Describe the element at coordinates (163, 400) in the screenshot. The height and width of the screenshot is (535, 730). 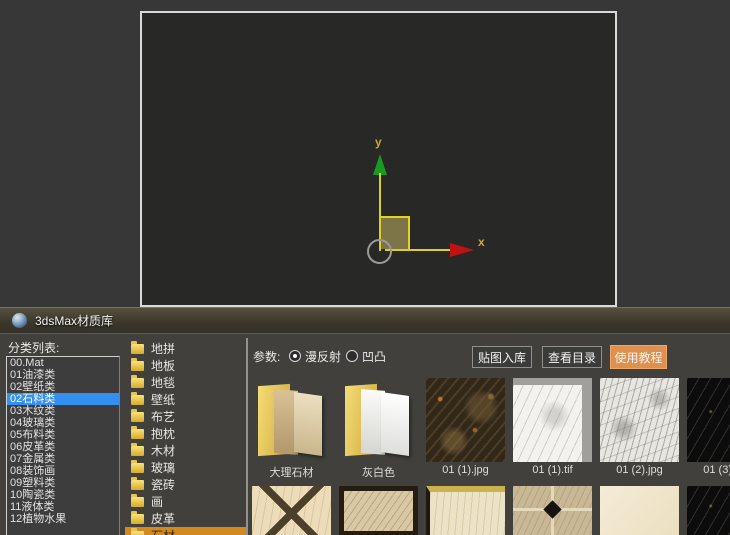
I see `folder-item-label: 壁纸` at that location.